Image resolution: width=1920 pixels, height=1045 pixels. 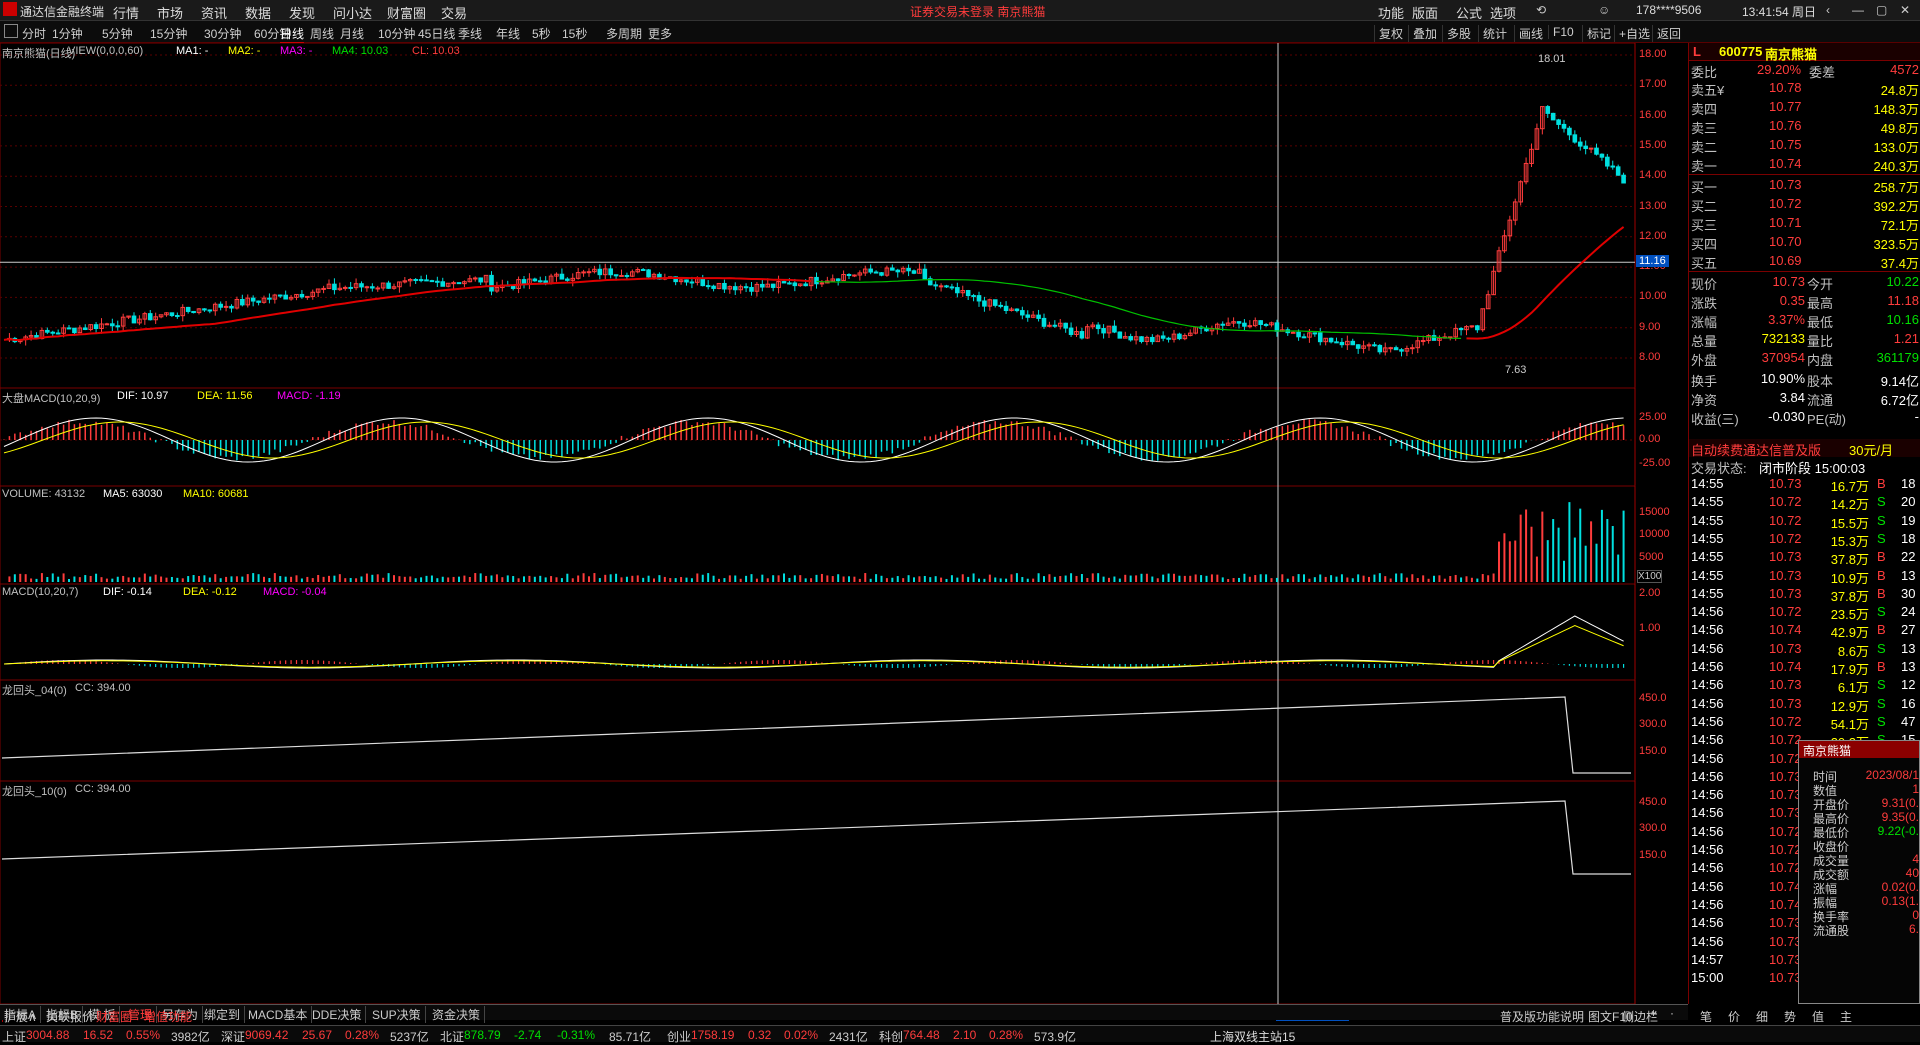 What do you see at coordinates (436, 33) in the screenshot?
I see `timeframe-10: 45日线` at bounding box center [436, 33].